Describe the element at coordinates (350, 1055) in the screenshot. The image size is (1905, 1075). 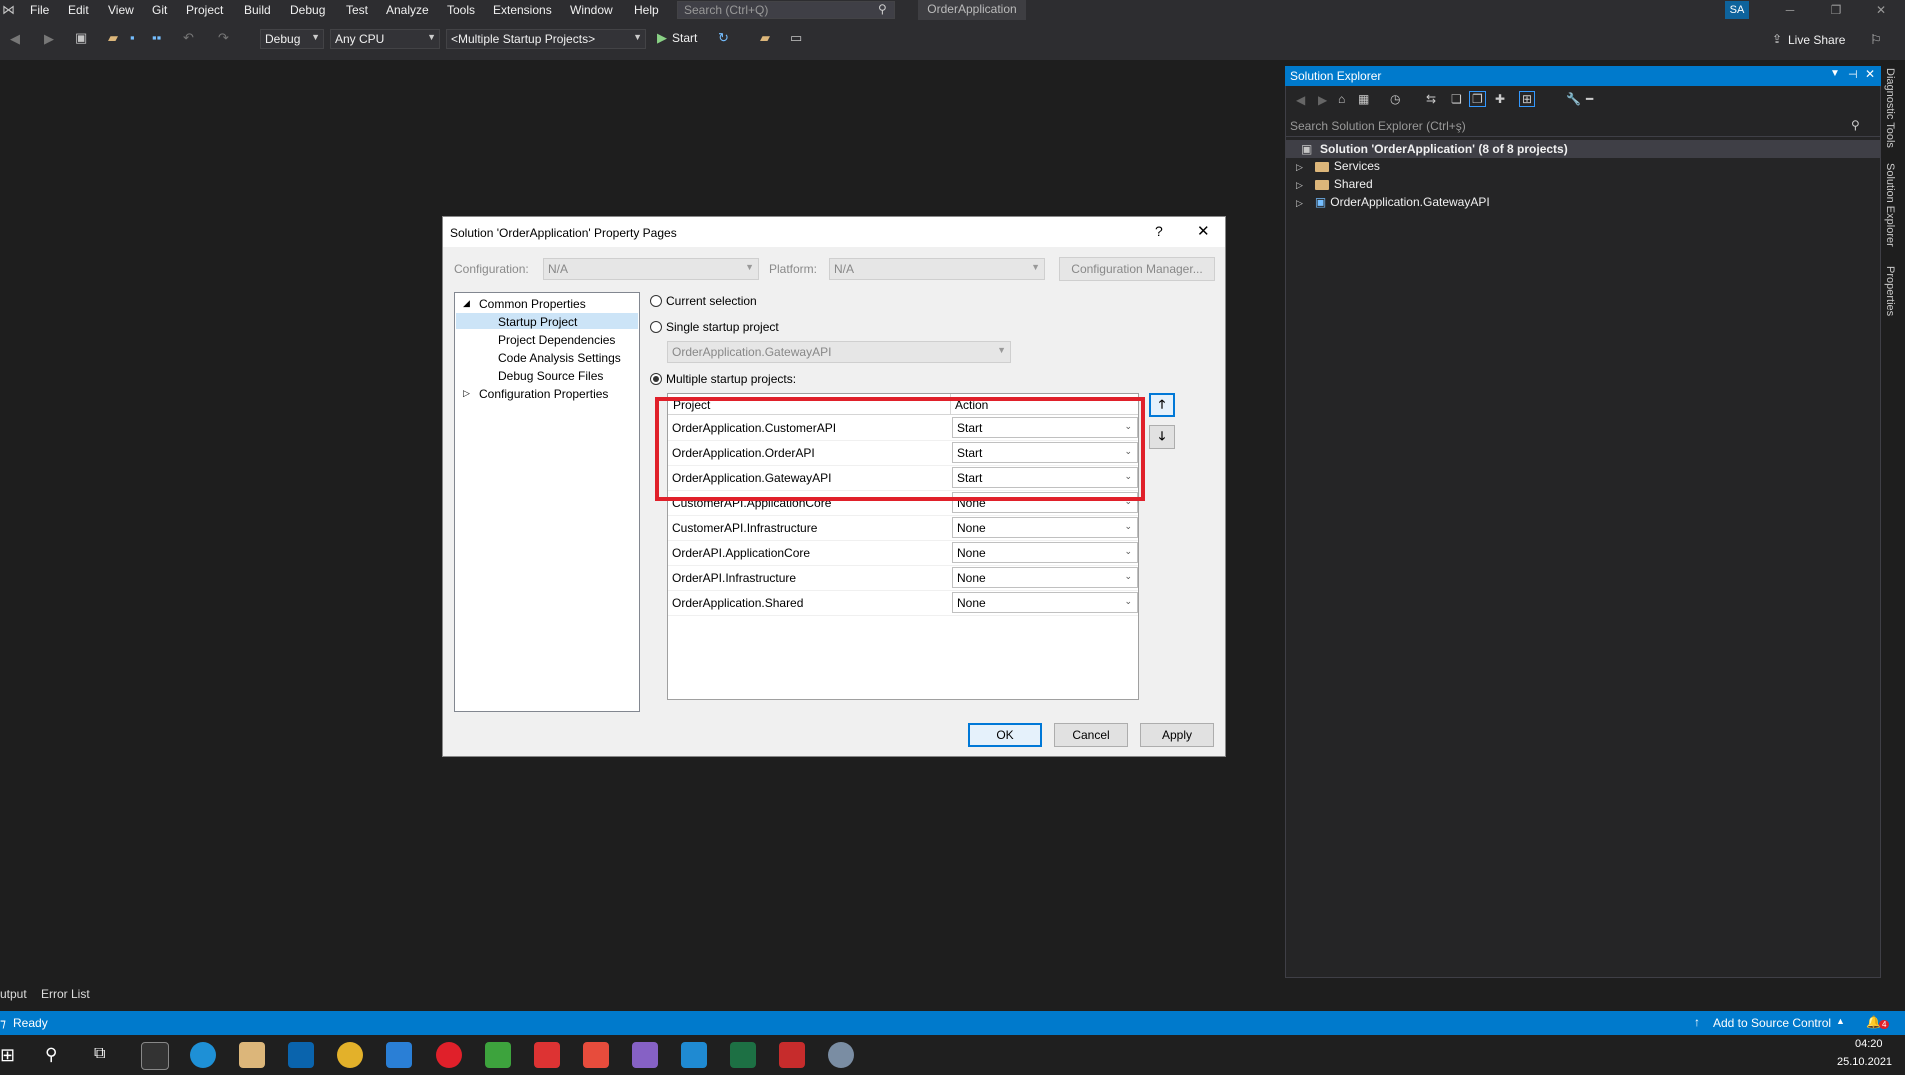
I see `chrome-icon` at that location.